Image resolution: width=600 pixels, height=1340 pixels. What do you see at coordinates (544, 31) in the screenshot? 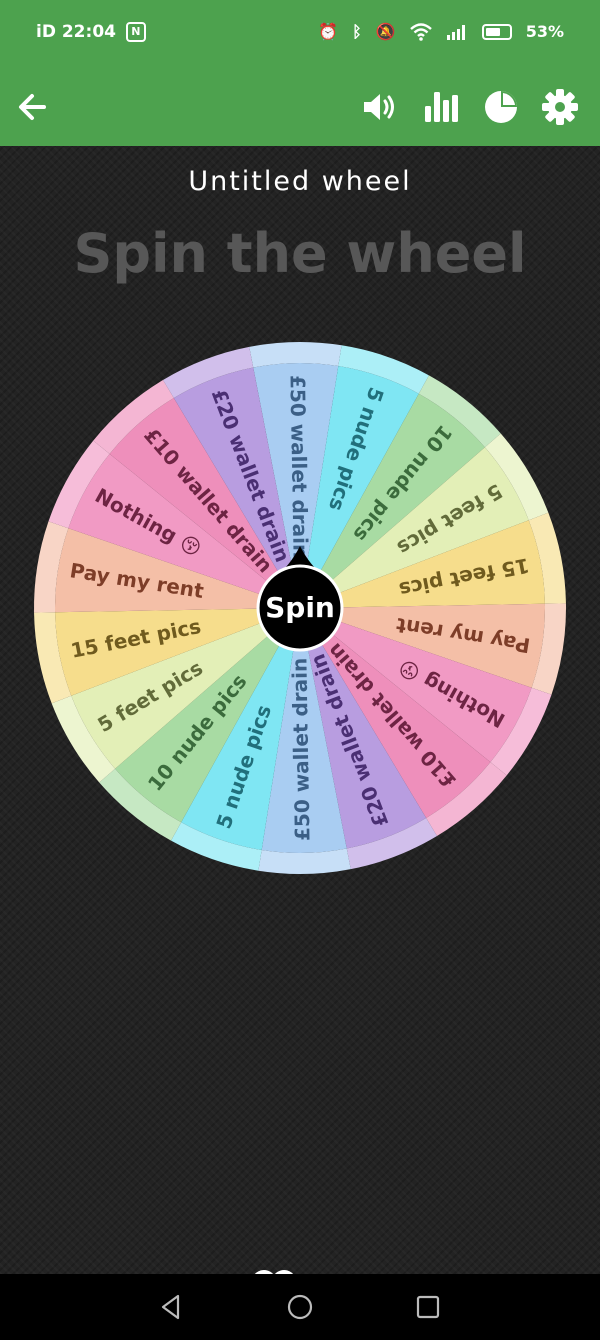
I see `battery-percent: 53%` at bounding box center [544, 31].